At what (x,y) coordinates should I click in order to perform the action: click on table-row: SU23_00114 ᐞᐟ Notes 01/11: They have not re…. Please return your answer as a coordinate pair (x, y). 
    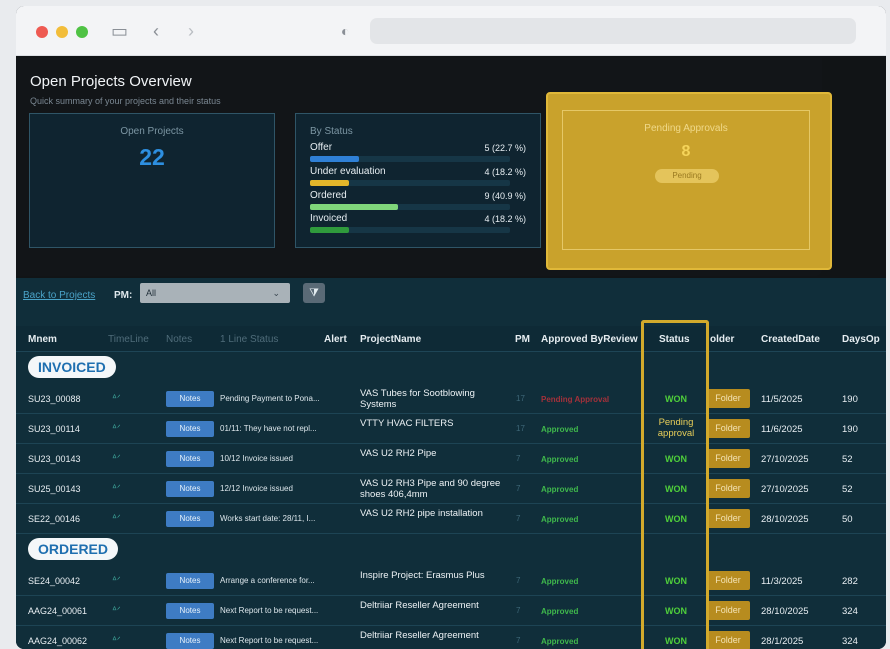
    Looking at the image, I should click on (451, 429).